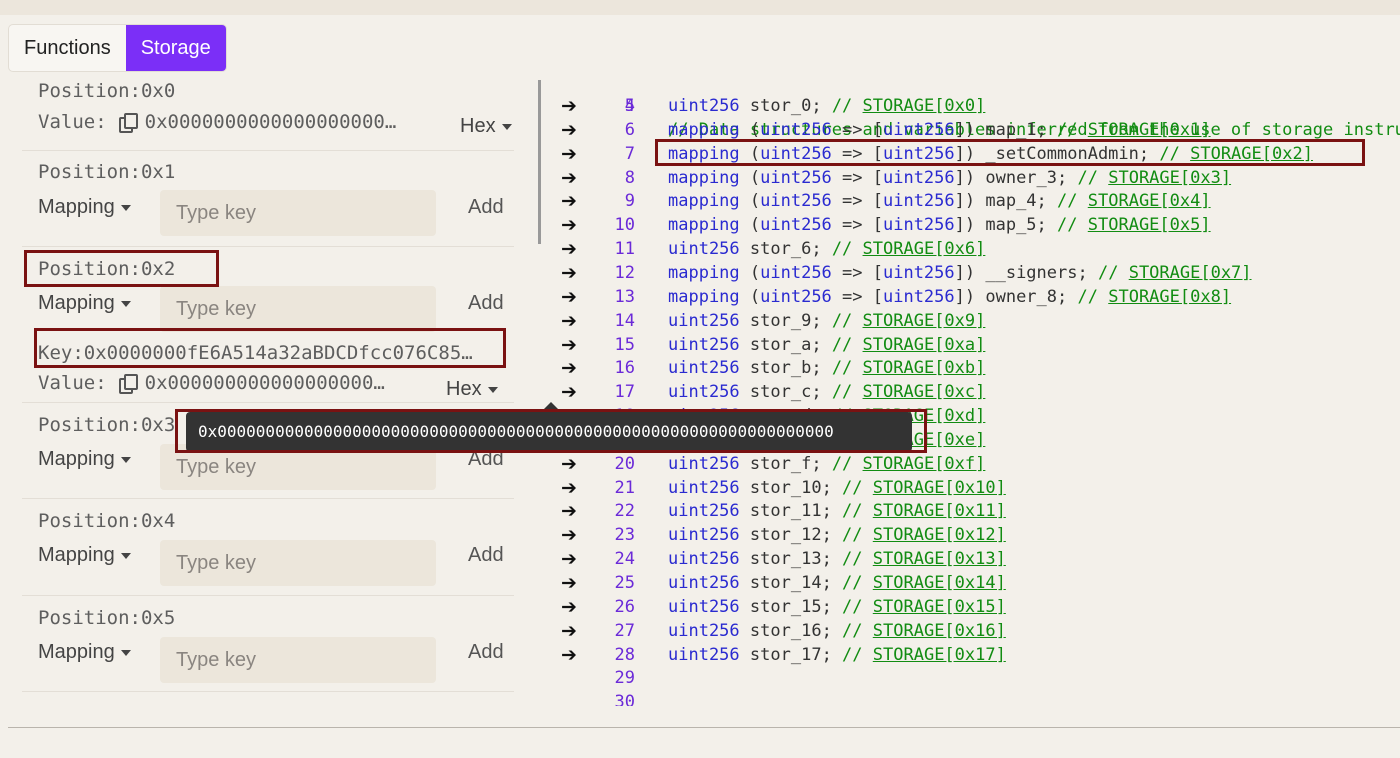 This screenshot has height=758, width=1400. Describe the element at coordinates (939, 655) in the screenshot. I see `storage-link: STORAGE[0x17]` at that location.